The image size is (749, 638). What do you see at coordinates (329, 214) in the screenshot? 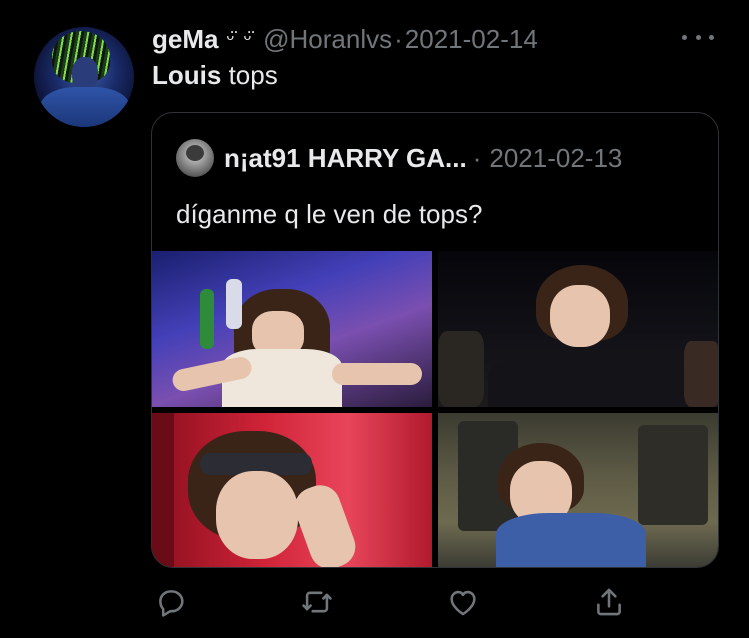
I see `quoted-tweet-text: díganme q le ven de tops?` at bounding box center [329, 214].